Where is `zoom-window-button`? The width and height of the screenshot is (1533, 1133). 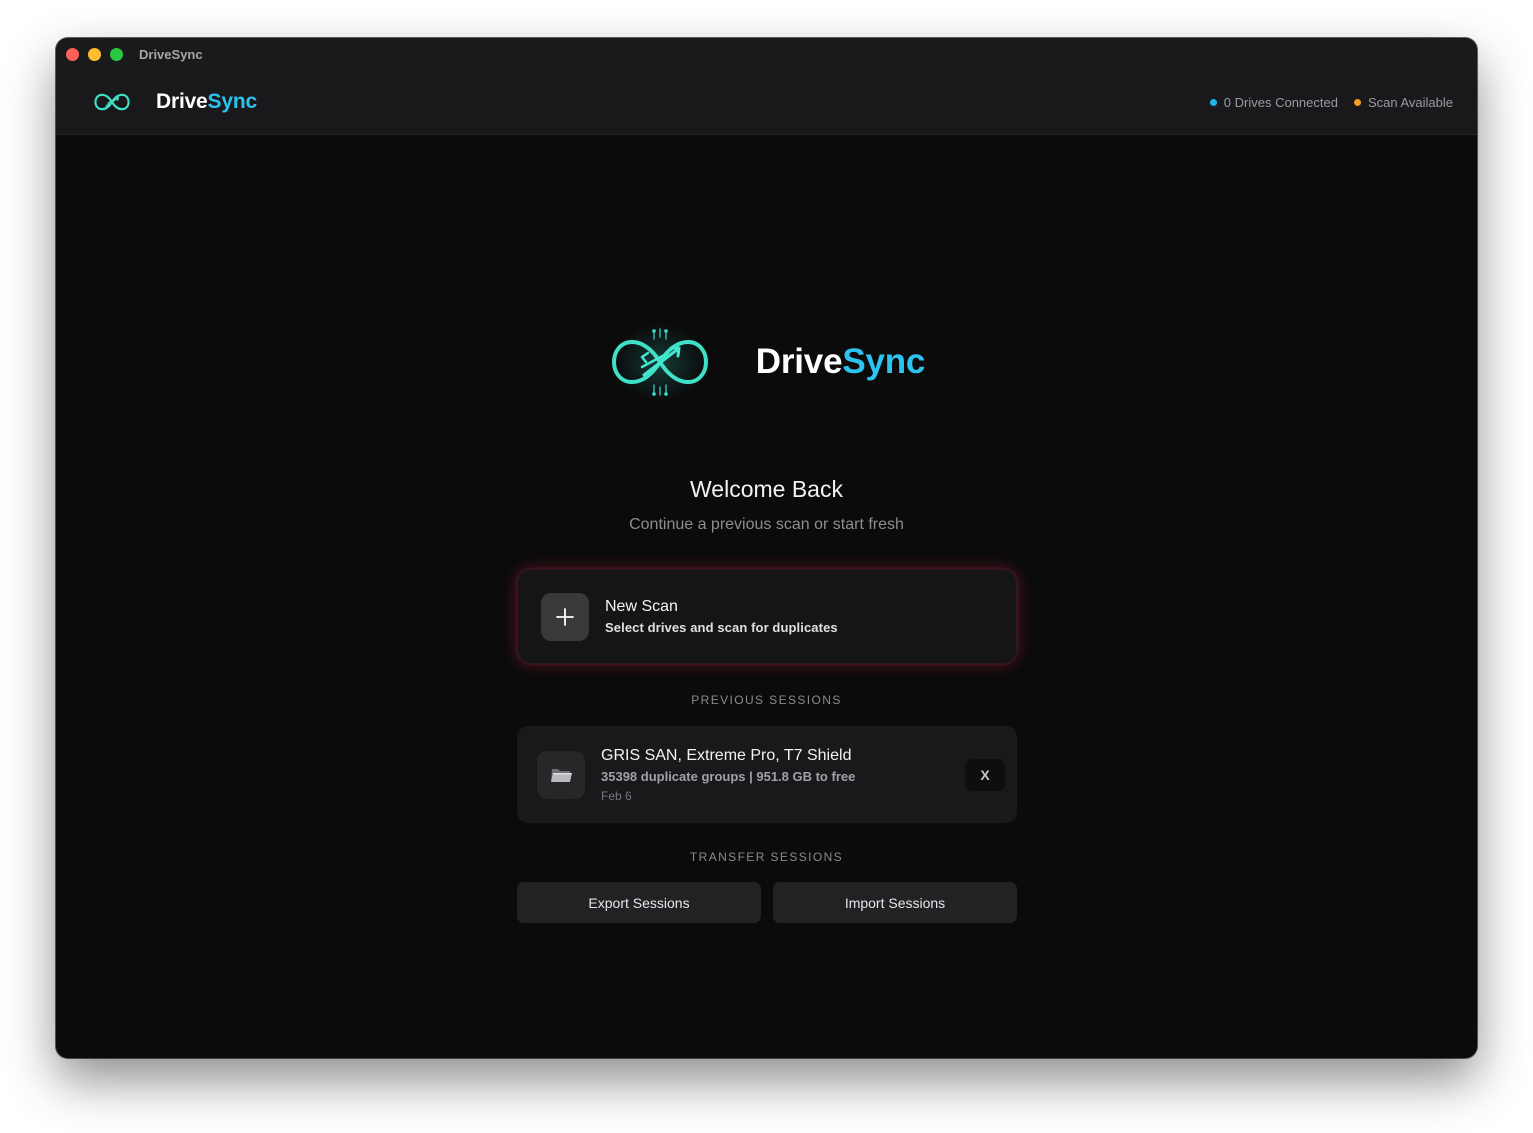
zoom-window-button is located at coordinates (116, 54).